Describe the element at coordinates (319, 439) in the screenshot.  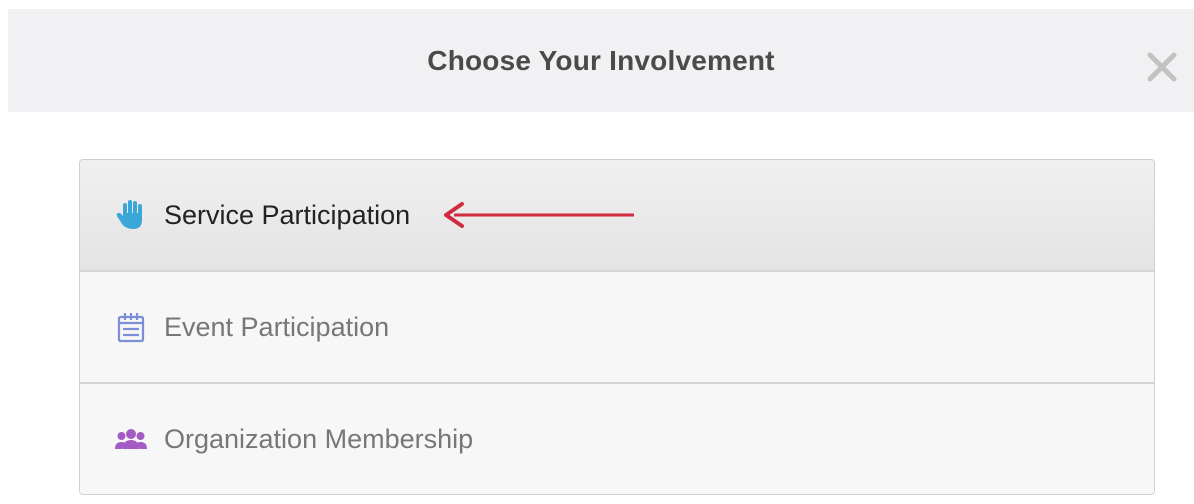
I see `option-label: Organization Membership` at that location.